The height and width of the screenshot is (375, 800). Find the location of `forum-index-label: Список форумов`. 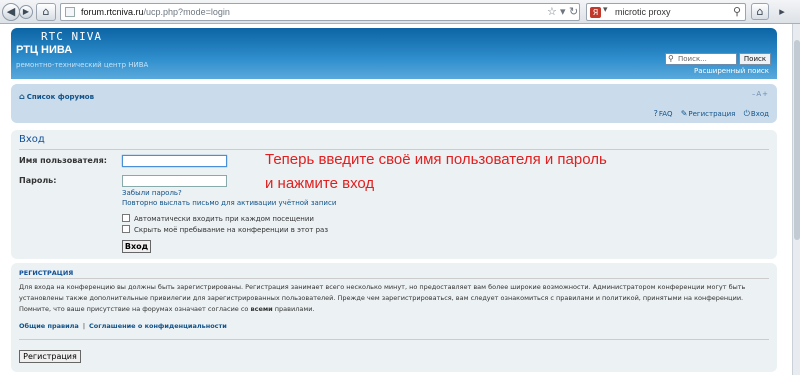

forum-index-label: Список форумов is located at coordinates (60, 97).